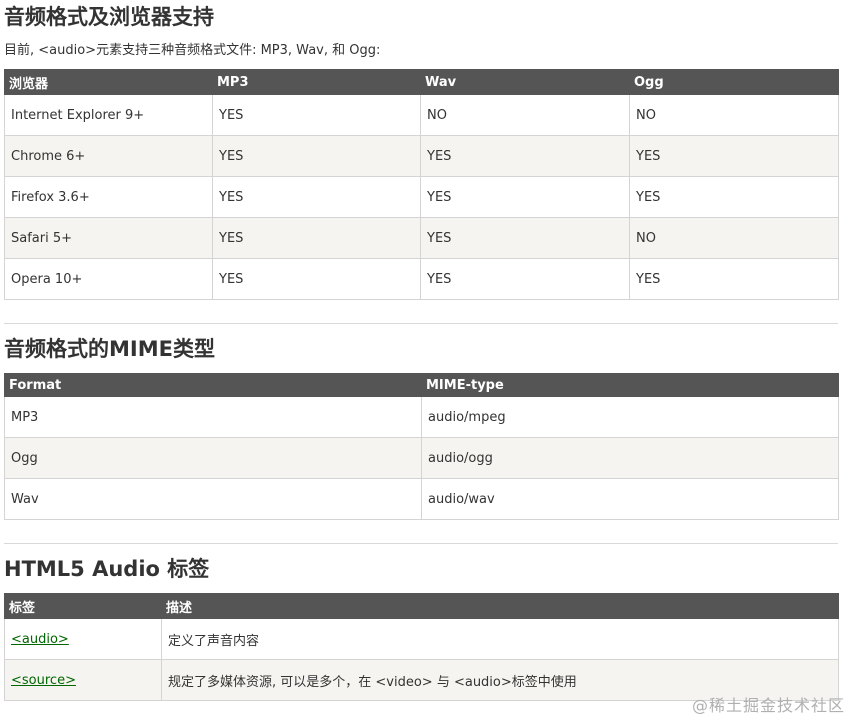 Image resolution: width=851 pixels, height=720 pixels. I want to click on table-cell: audio/mpeg, so click(630, 417).